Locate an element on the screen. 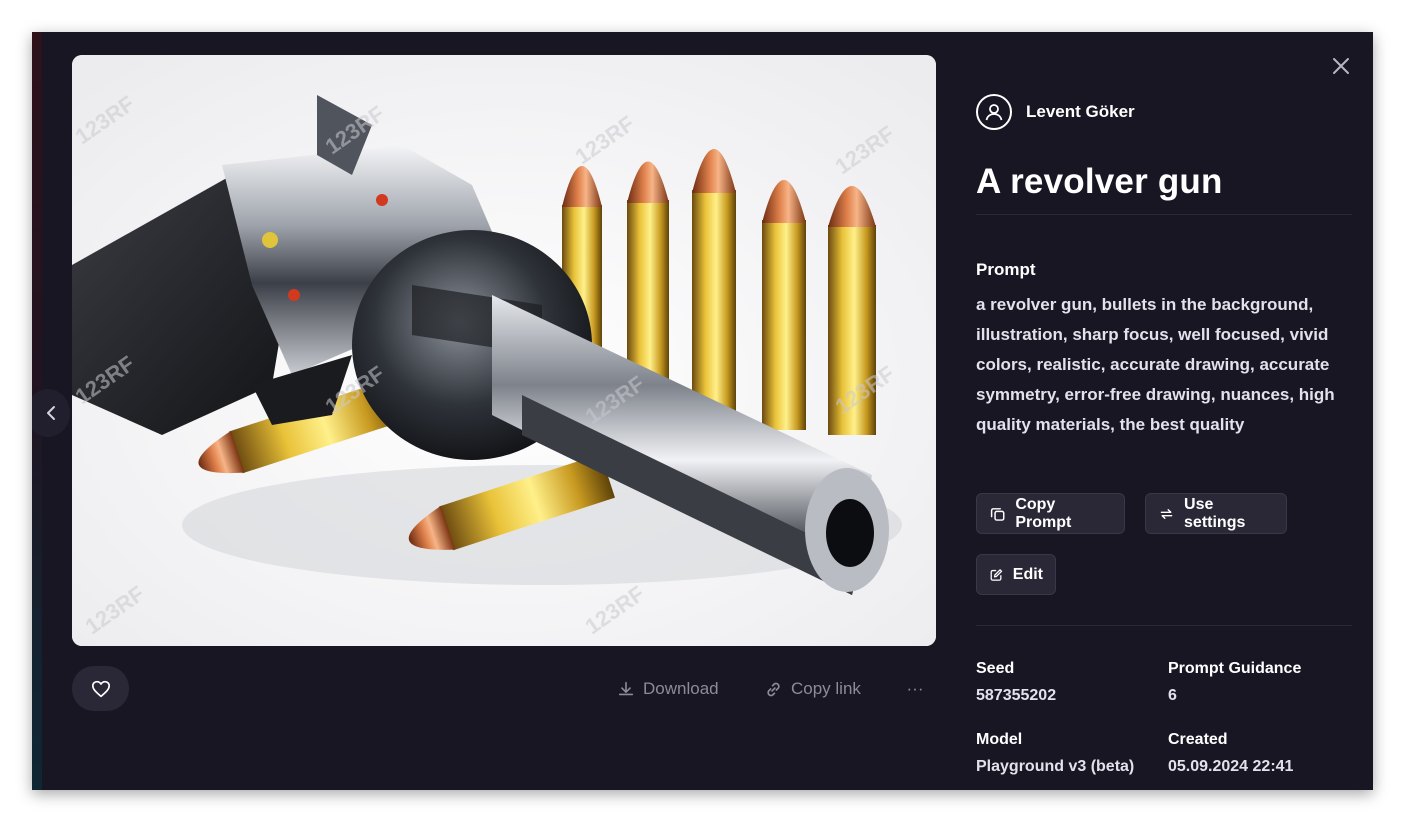  author: Levent Göker is located at coordinates (1055, 112).